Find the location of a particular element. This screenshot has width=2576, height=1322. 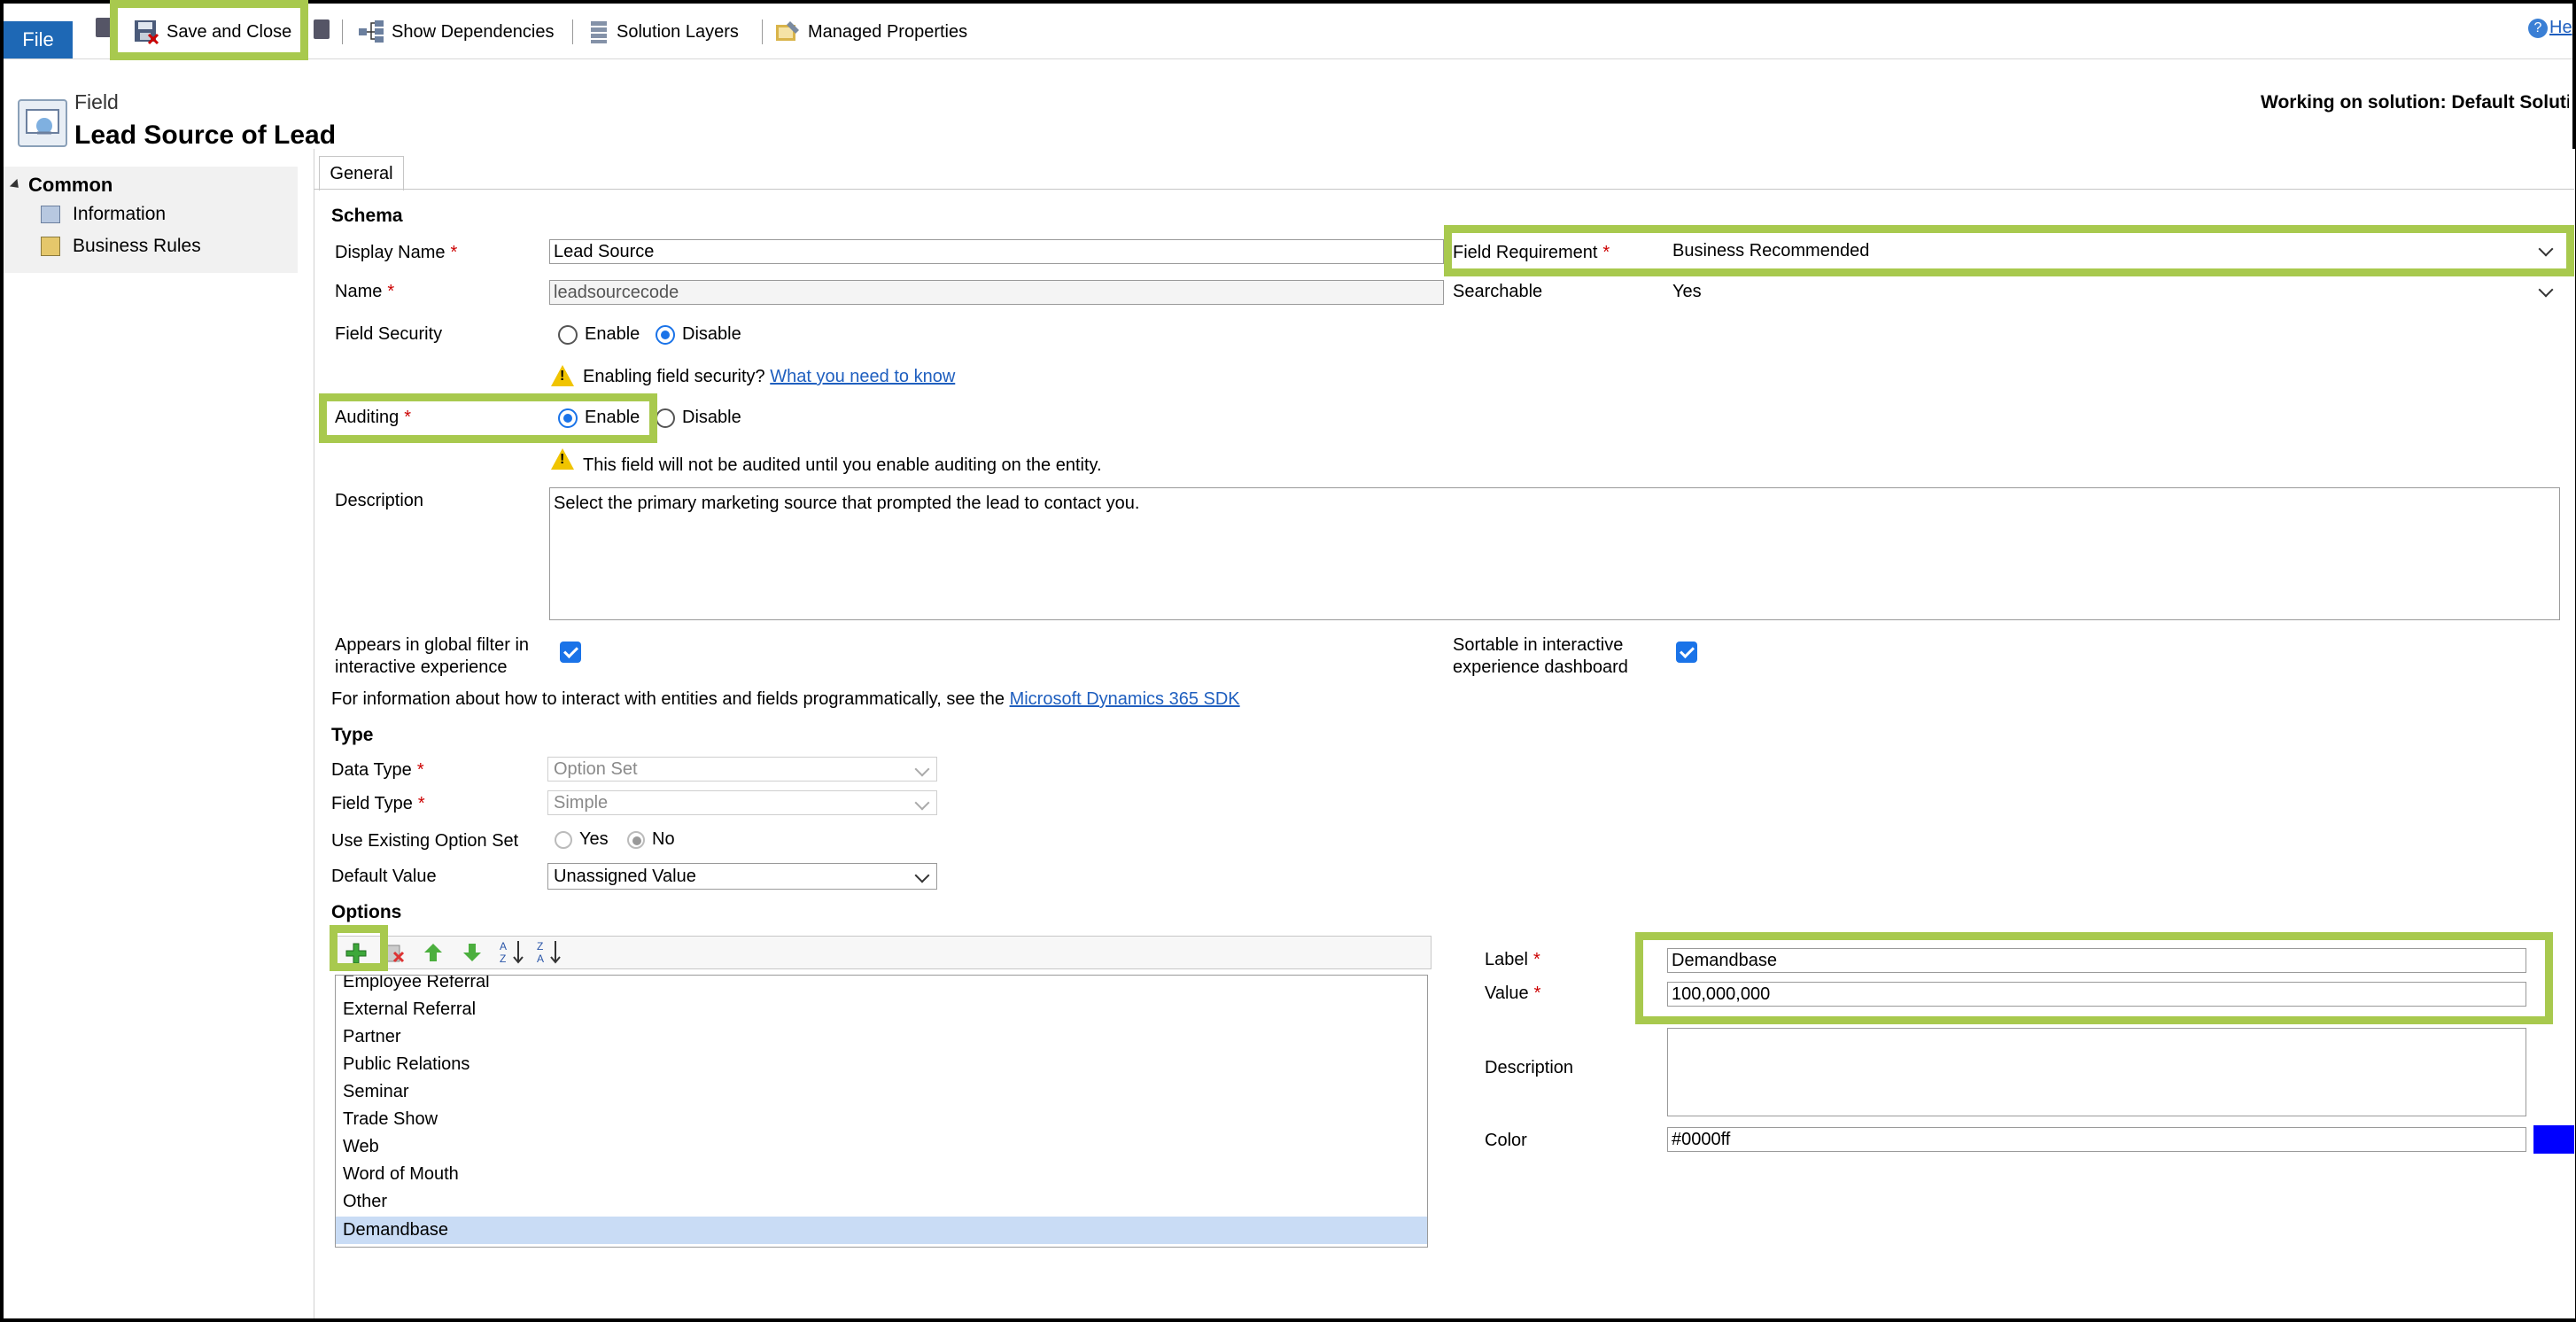

options-toolbar: AZ ZA is located at coordinates (881, 952).